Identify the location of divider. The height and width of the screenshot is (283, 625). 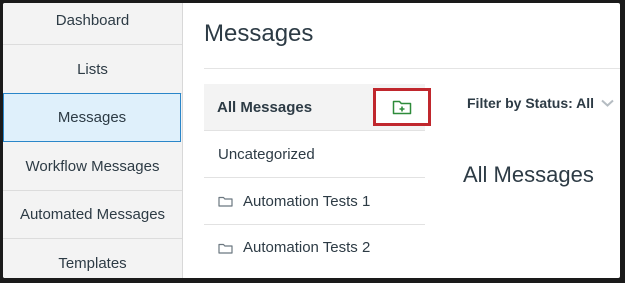
(412, 68).